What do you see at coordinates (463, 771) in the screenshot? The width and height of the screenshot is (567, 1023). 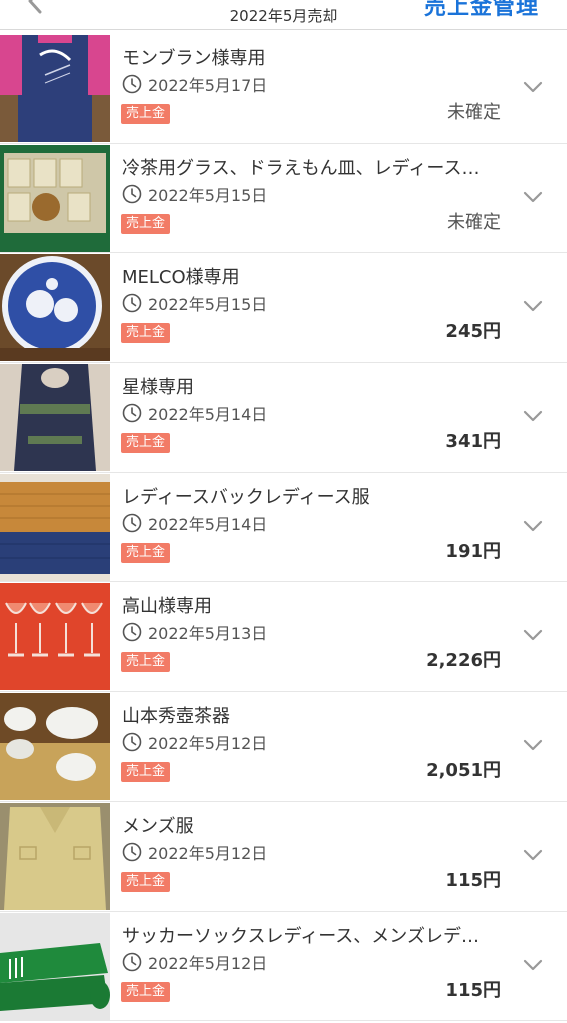 I see `sale-amount: 2,051円` at bounding box center [463, 771].